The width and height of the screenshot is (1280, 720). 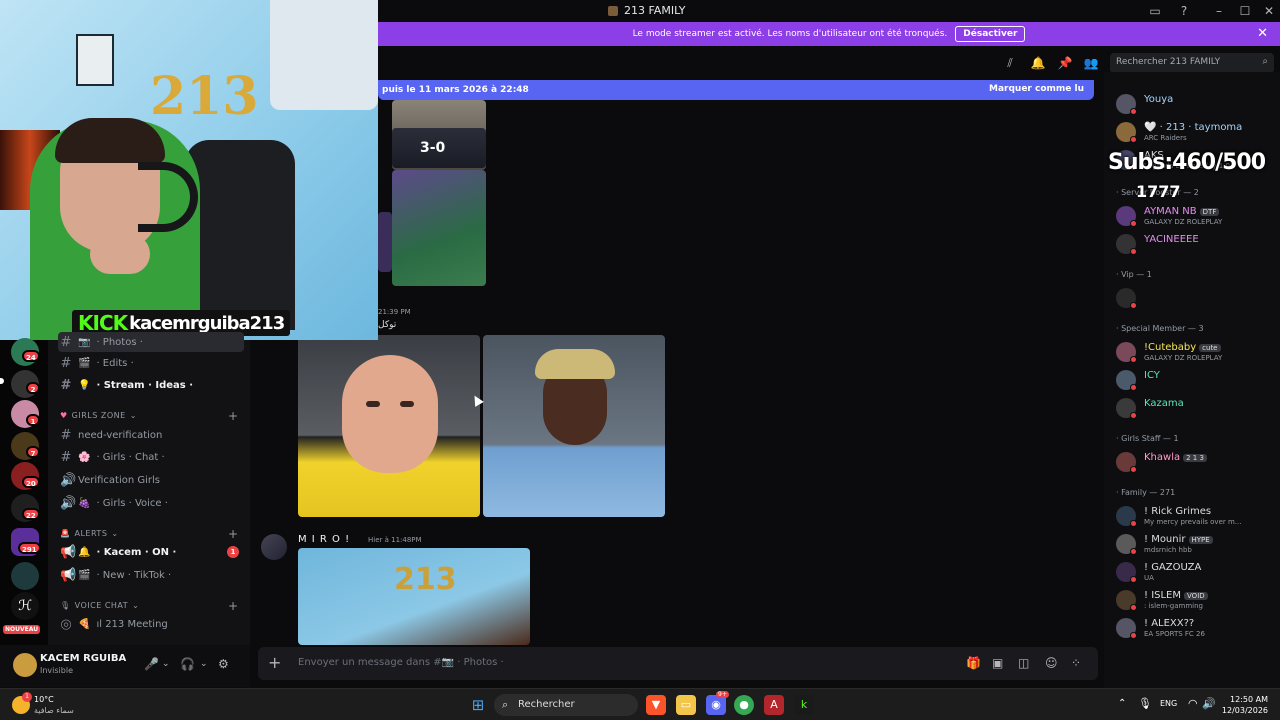 What do you see at coordinates (240, 235) in the screenshot?
I see `gaming-chair` at bounding box center [240, 235].